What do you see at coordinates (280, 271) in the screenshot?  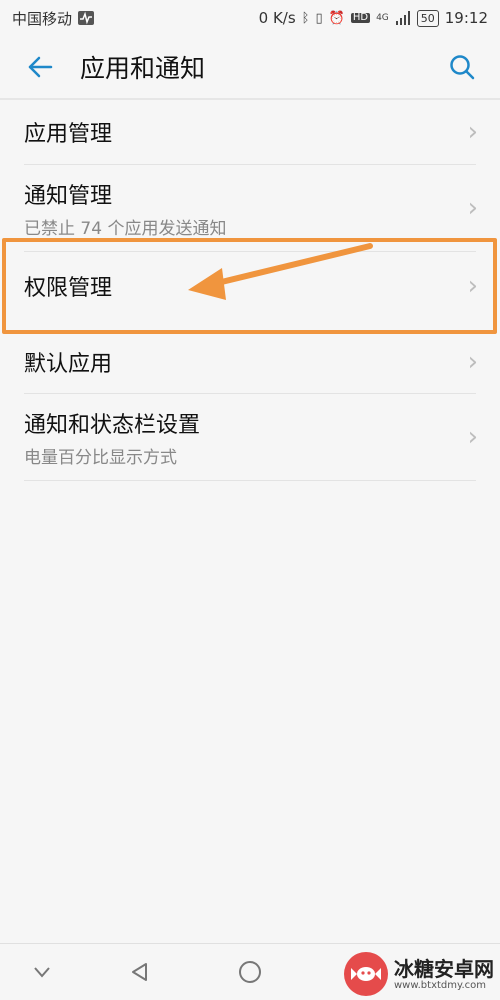 I see `annotation-arrow` at bounding box center [280, 271].